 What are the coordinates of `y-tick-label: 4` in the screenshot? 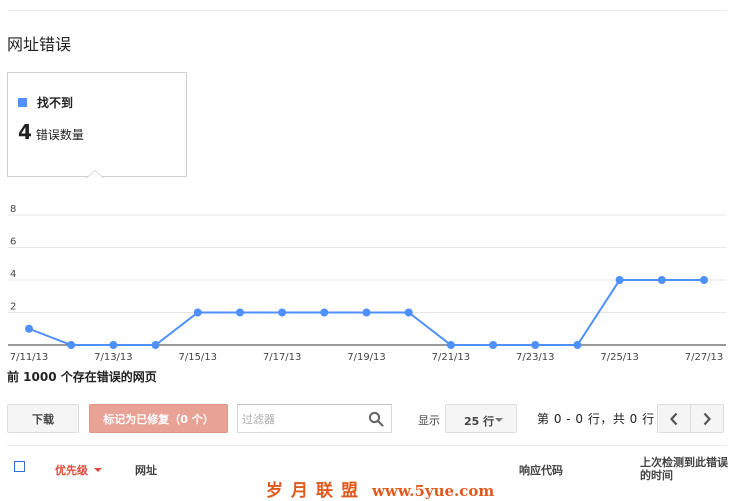 It's located at (13, 274).